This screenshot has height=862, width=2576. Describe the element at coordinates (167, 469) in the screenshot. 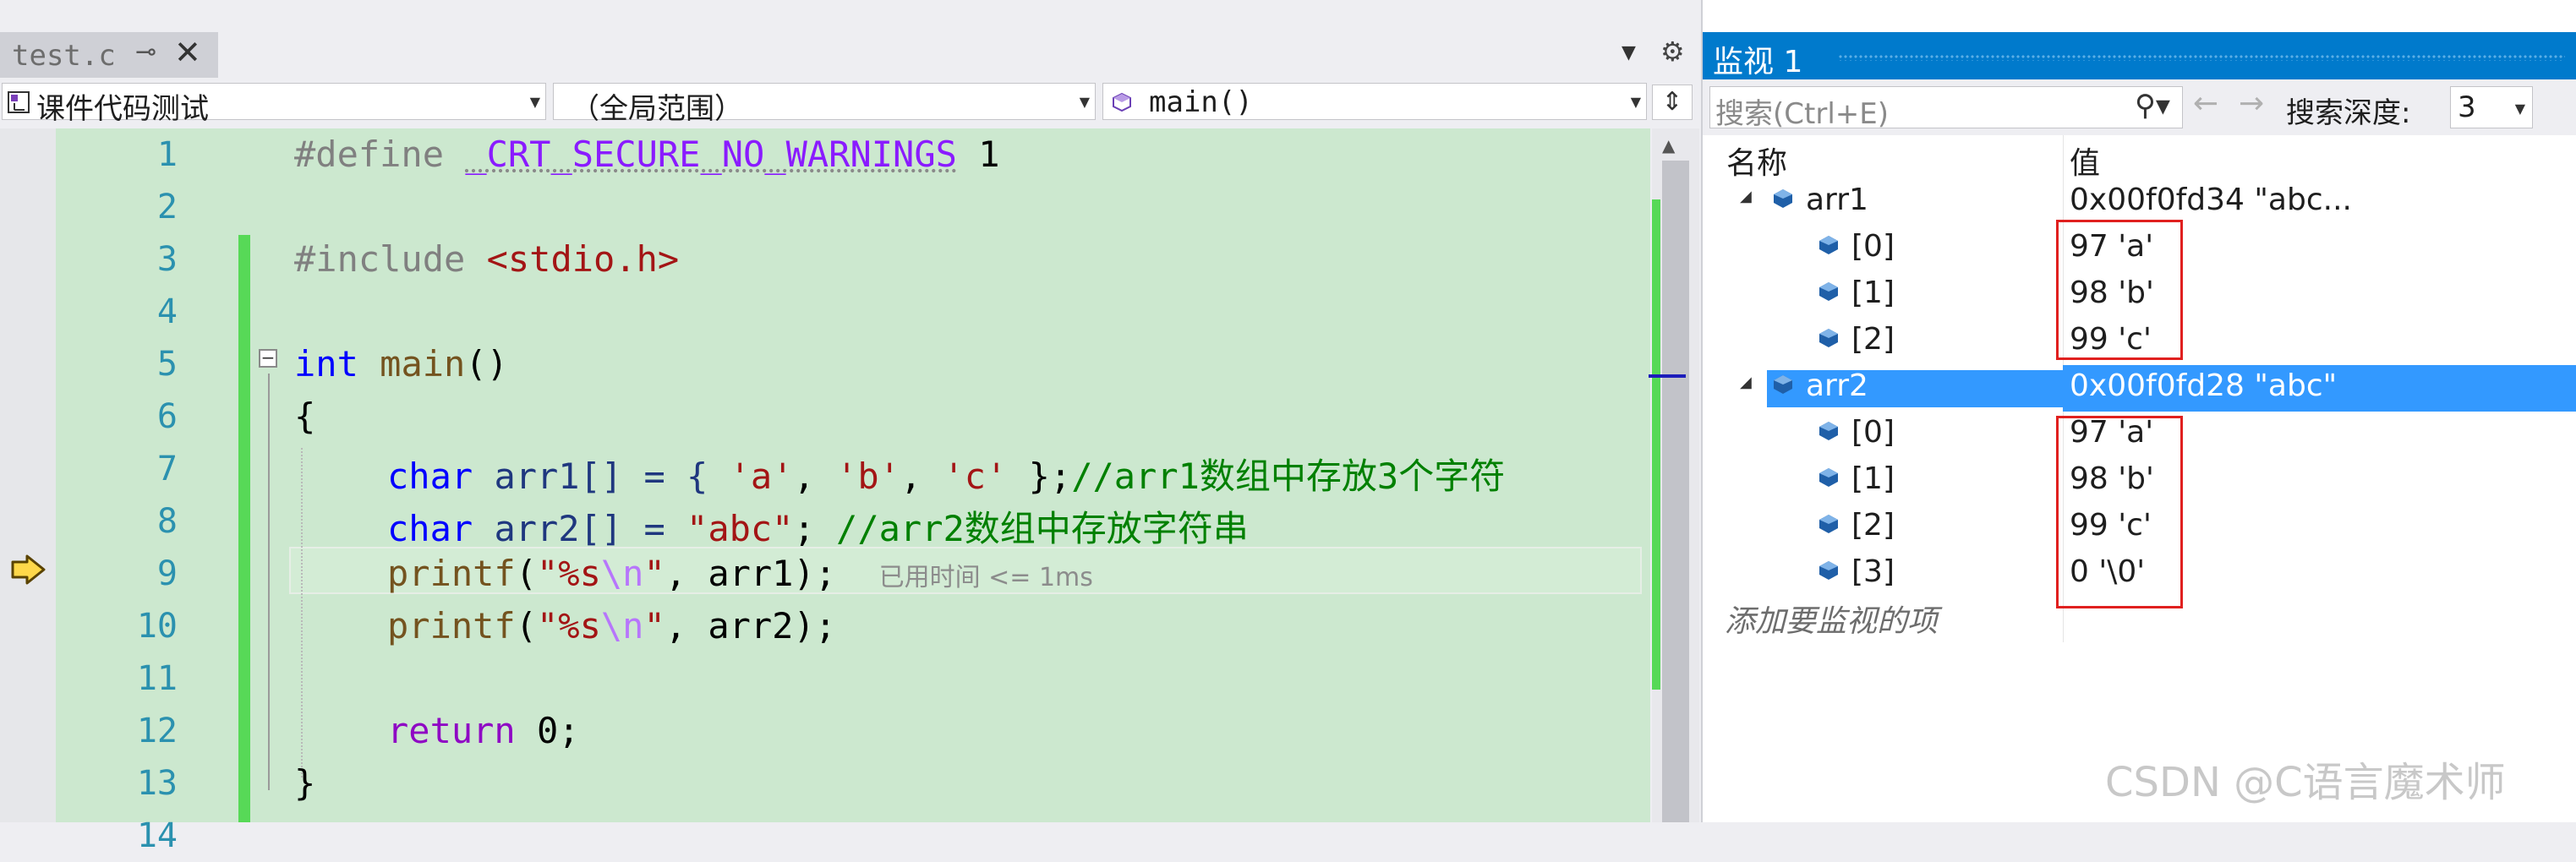

I see `line-number: 7` at that location.